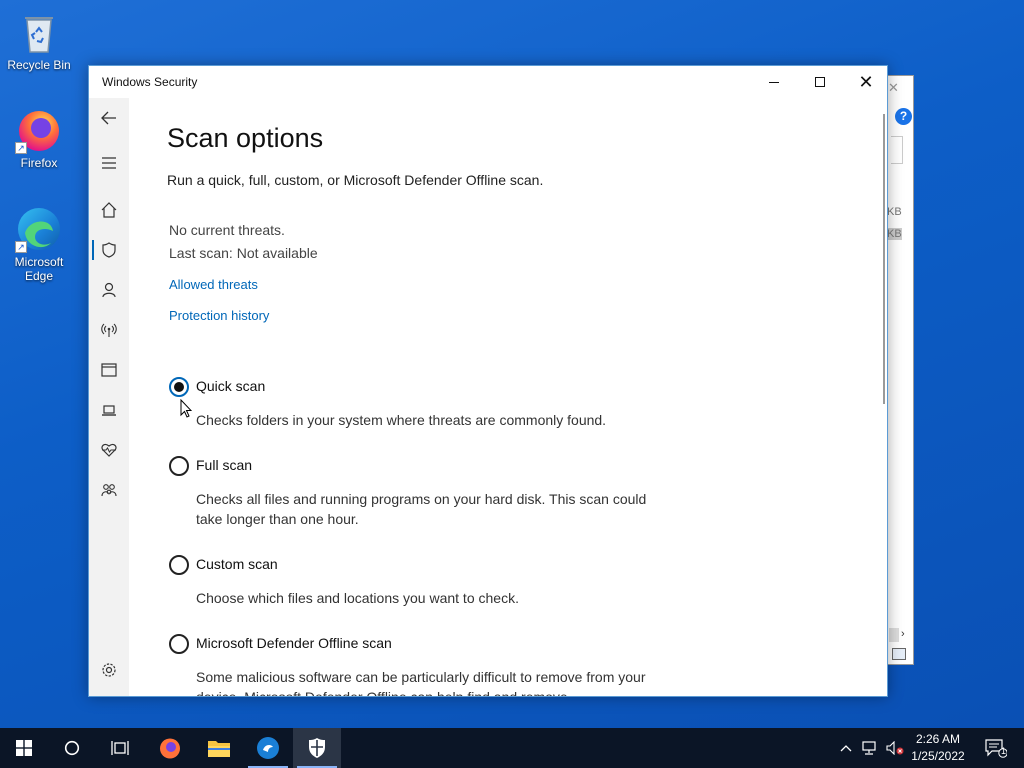  Describe the element at coordinates (219, 315) in the screenshot. I see `protection-history-link: Protection history` at that location.